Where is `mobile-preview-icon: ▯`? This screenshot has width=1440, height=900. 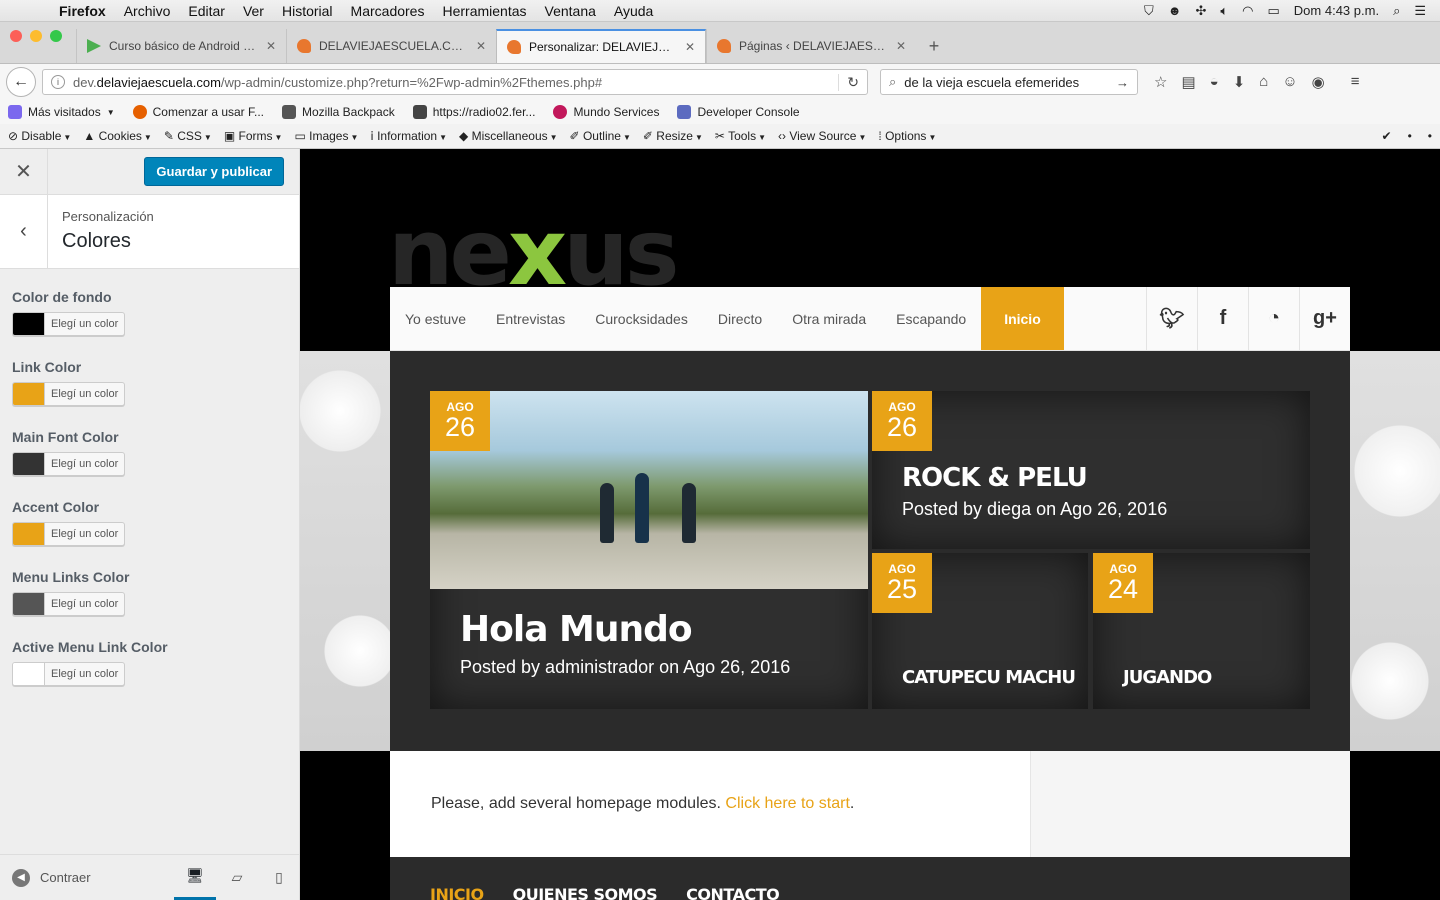 mobile-preview-icon: ▯ is located at coordinates (279, 877).